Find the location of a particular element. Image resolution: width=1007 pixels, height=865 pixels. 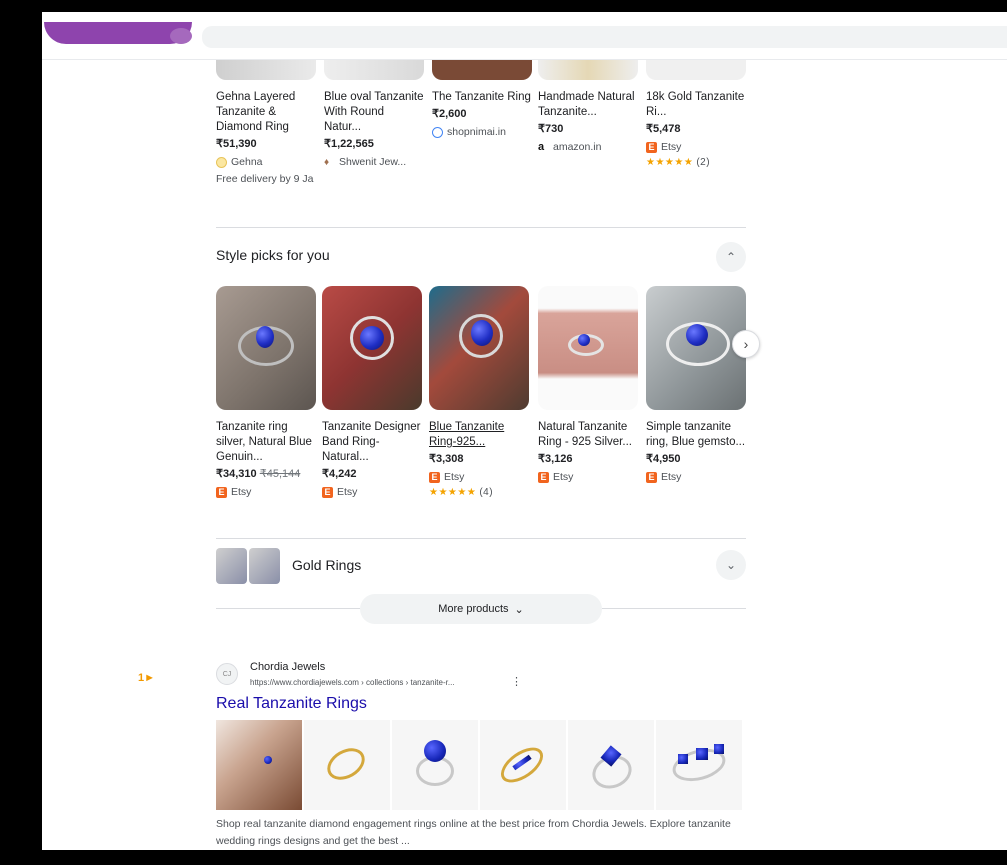

store-name: Gehna is located at coordinates (247, 162).